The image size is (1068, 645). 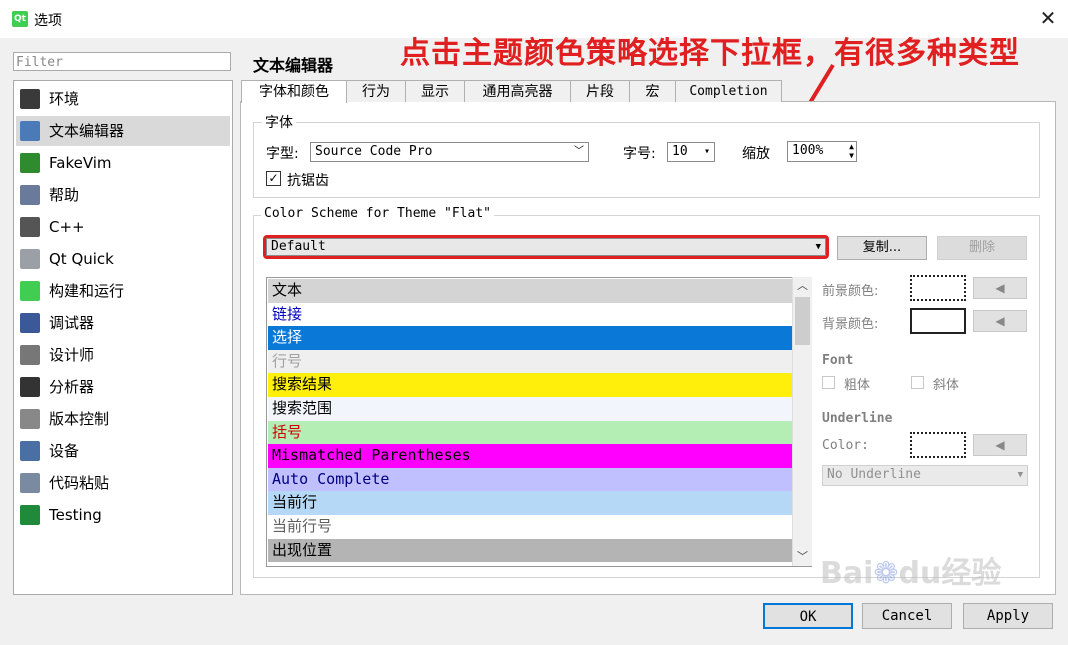 I want to click on sidebar-item: 代码粘贴, so click(x=123, y=483).